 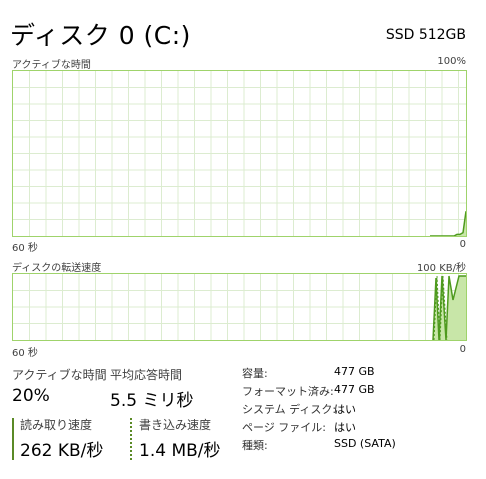 I want to click on response-time-stat-label: 平均応答時間, so click(x=146, y=375).